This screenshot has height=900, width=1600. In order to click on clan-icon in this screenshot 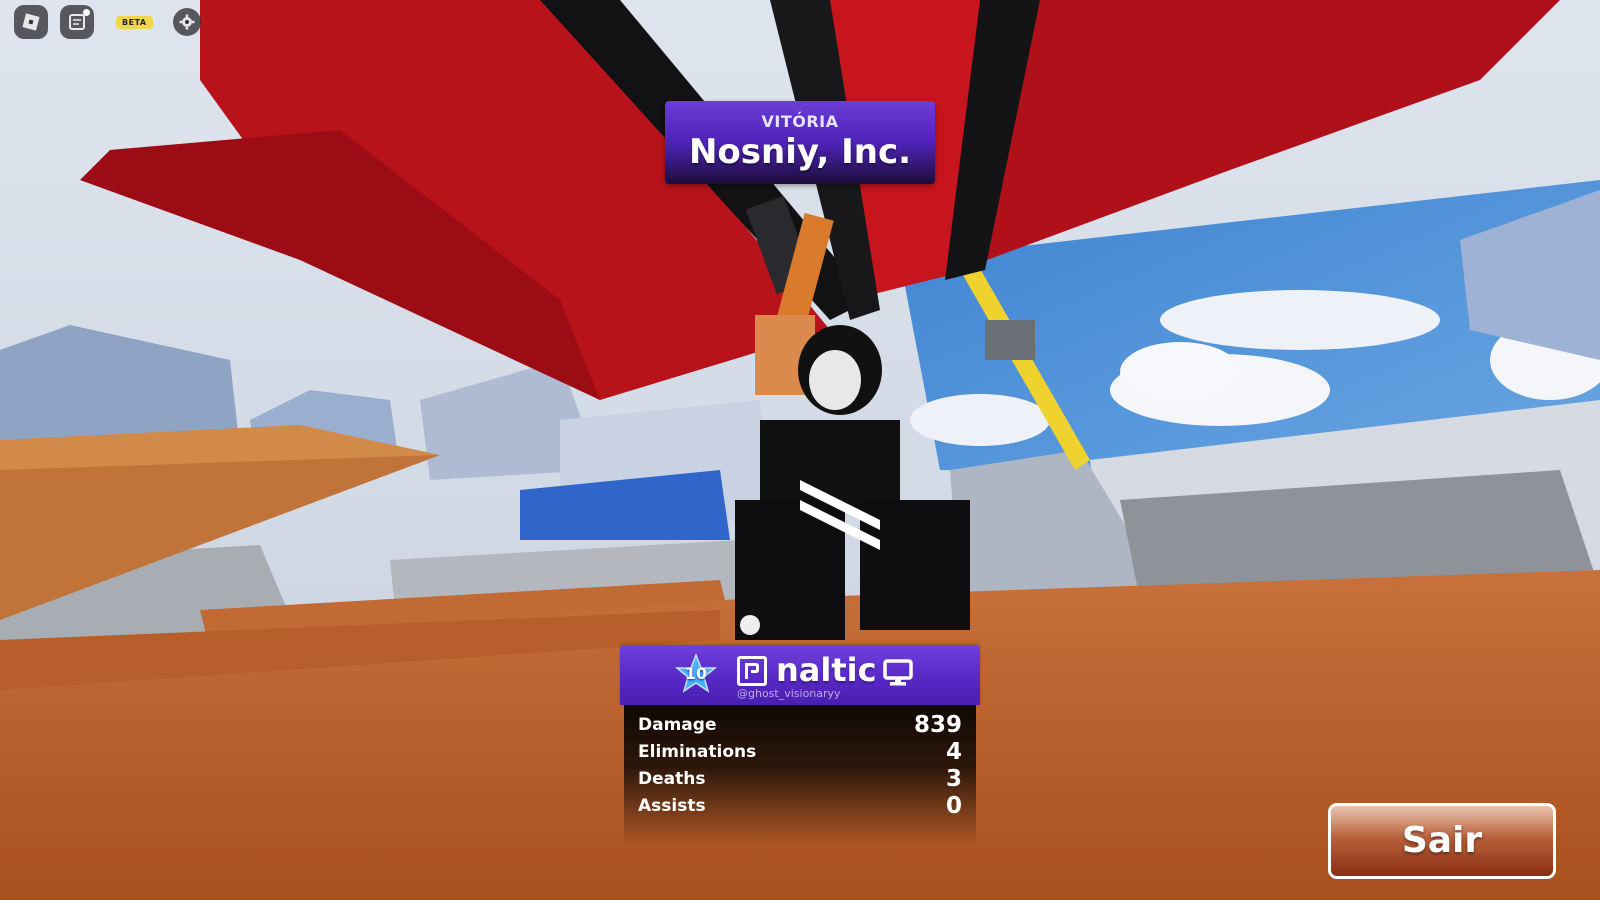, I will do `click(752, 671)`.